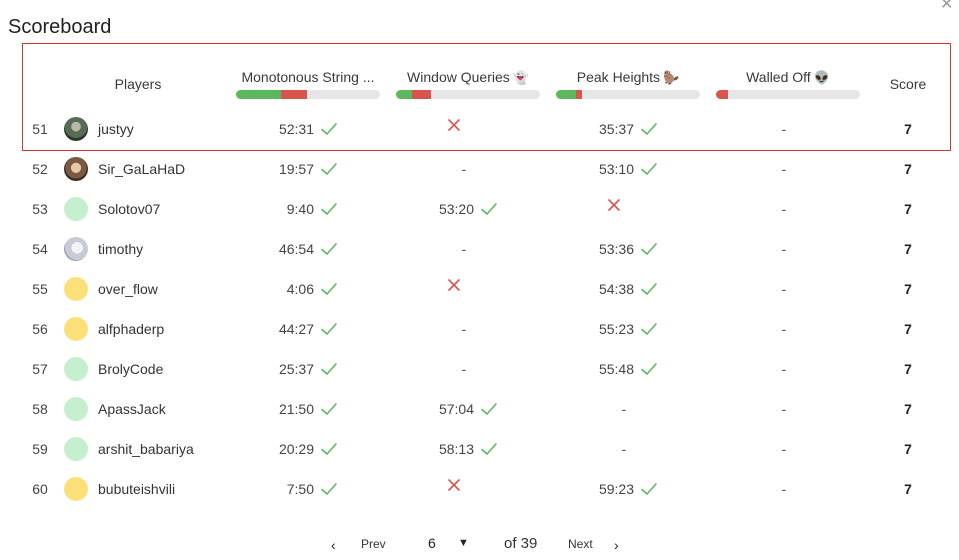 The width and height of the screenshot is (959, 560). What do you see at coordinates (304, 329) in the screenshot?
I see `result-cell: 44:27` at bounding box center [304, 329].